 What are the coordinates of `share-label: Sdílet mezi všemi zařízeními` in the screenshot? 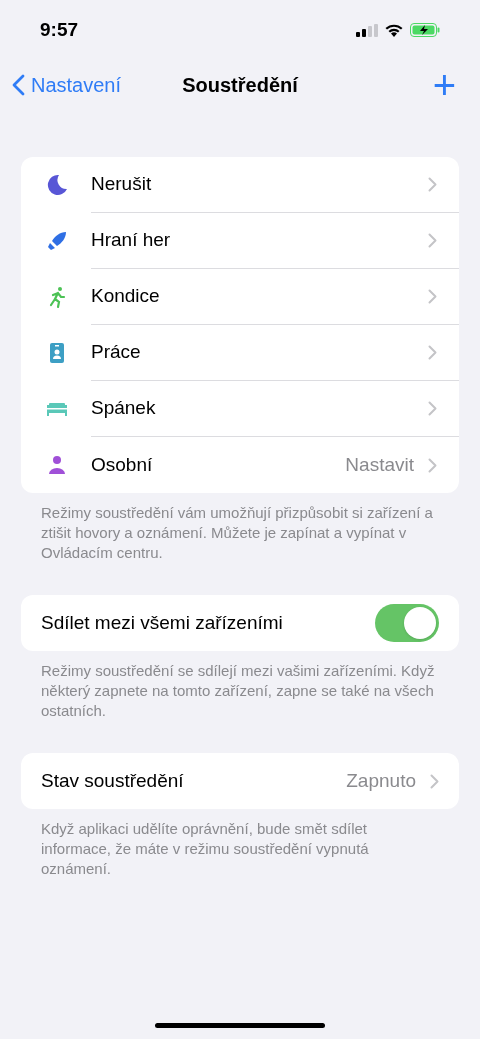 It's located at (162, 622).